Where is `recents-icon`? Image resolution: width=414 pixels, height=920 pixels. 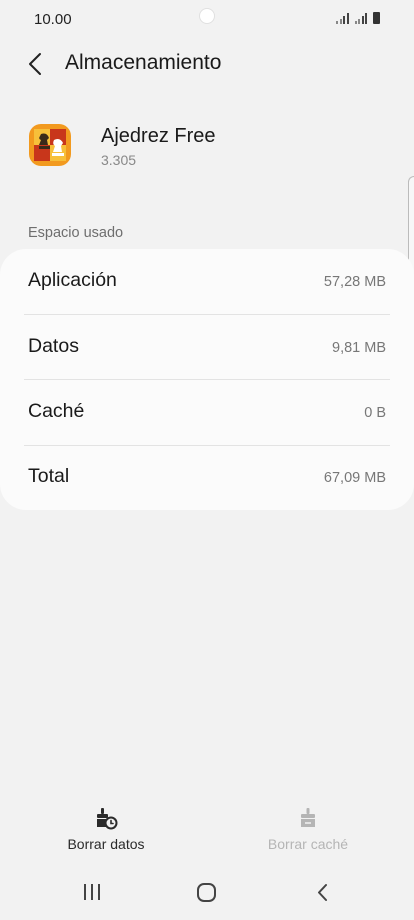
recents-icon is located at coordinates (92, 892).